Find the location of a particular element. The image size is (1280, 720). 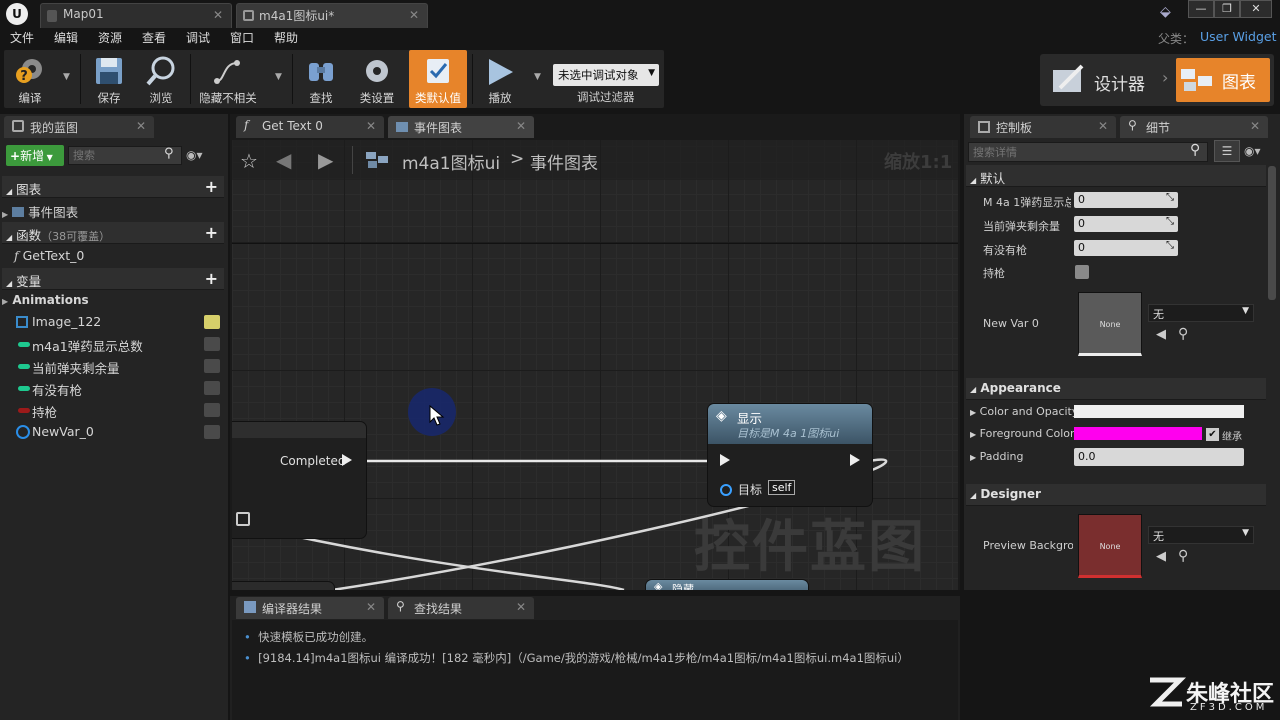

set-visibility-show-node: ◈ 显示 目标是M 4a 1图标ui 目标 self is located at coordinates (790, 455).